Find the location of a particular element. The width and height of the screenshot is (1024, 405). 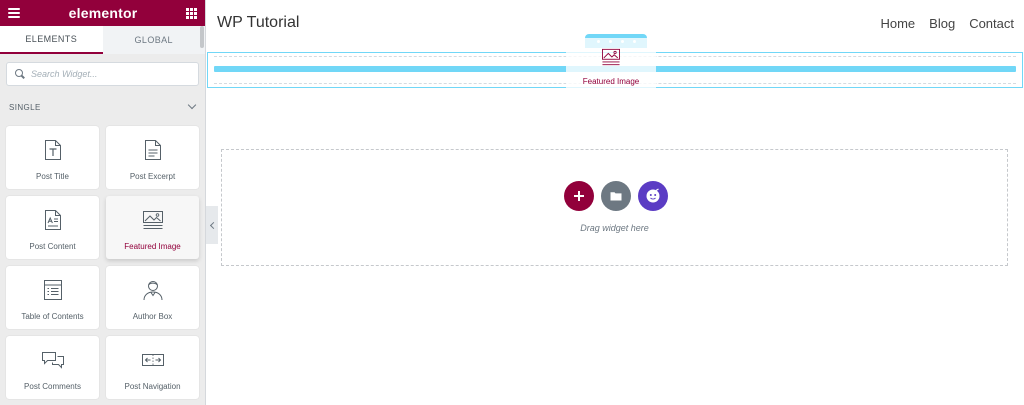

ai-assistant-button is located at coordinates (653, 196).